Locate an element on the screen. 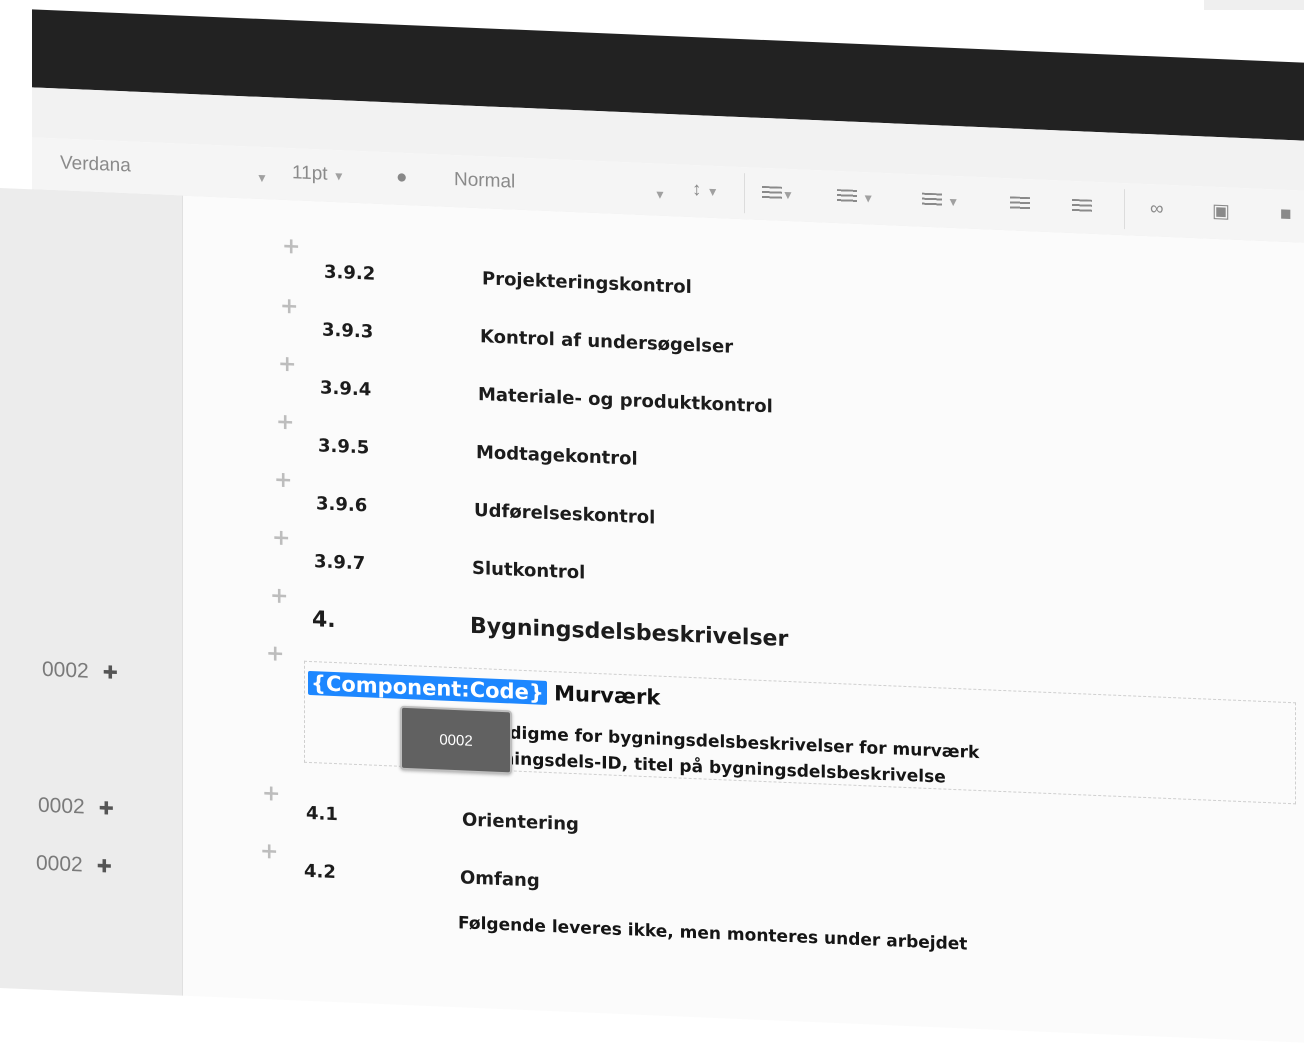 The width and height of the screenshot is (1304, 1043). section-number: 4.1 is located at coordinates (322, 814).